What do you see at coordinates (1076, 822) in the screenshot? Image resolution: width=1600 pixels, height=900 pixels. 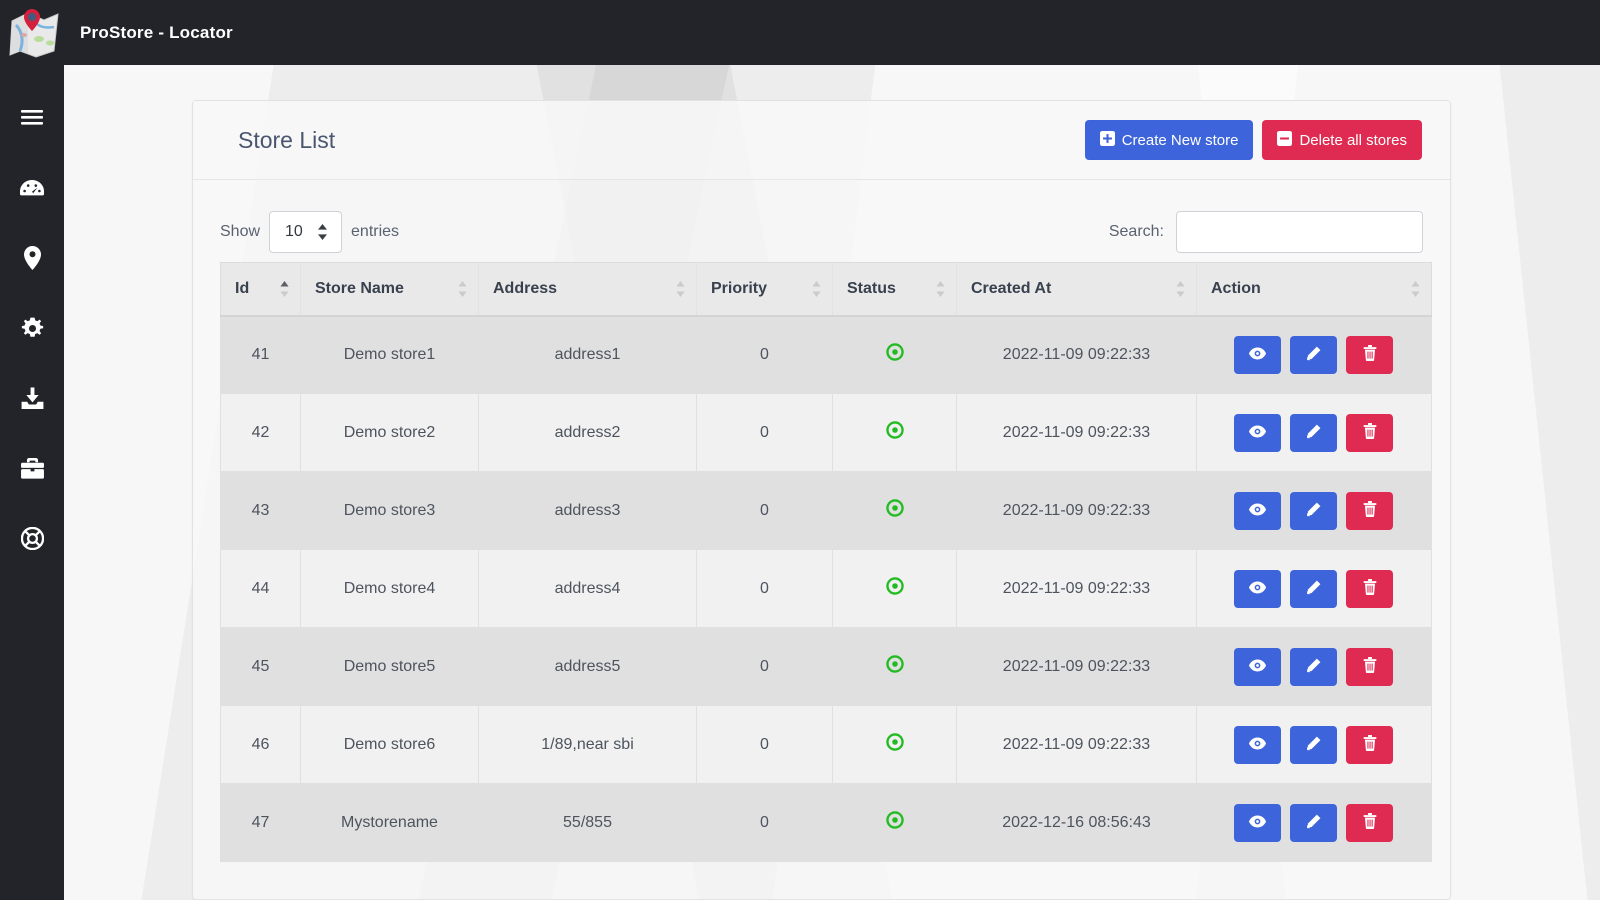 I see `cell-created-at: 2022-12-16 08:56:43` at bounding box center [1076, 822].